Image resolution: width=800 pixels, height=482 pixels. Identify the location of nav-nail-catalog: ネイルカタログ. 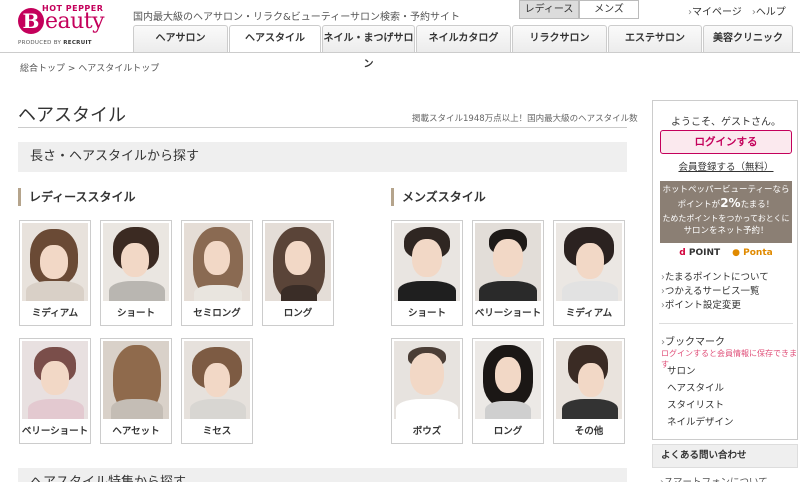
(463, 38).